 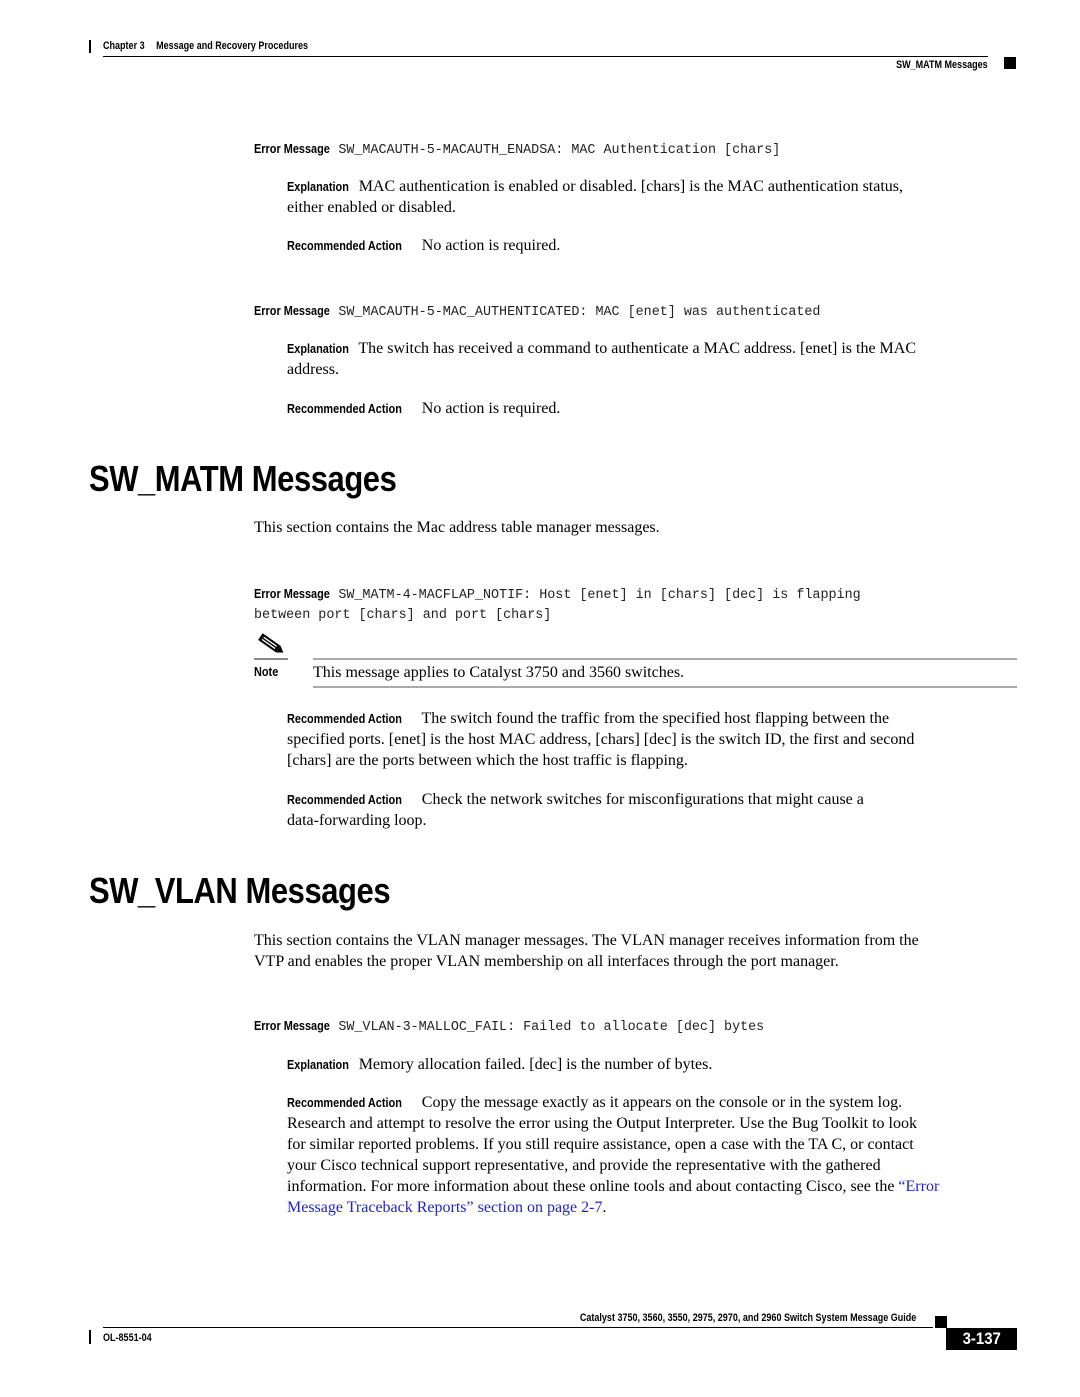 I want to click on section-heading-sw-matm: SW_MATM Messages, so click(x=243, y=478).